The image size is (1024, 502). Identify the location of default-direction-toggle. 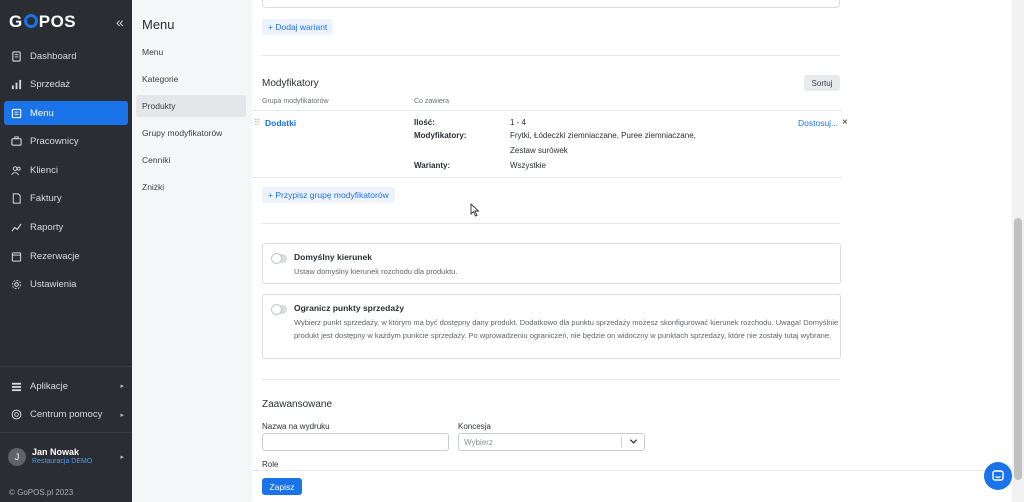
(279, 258).